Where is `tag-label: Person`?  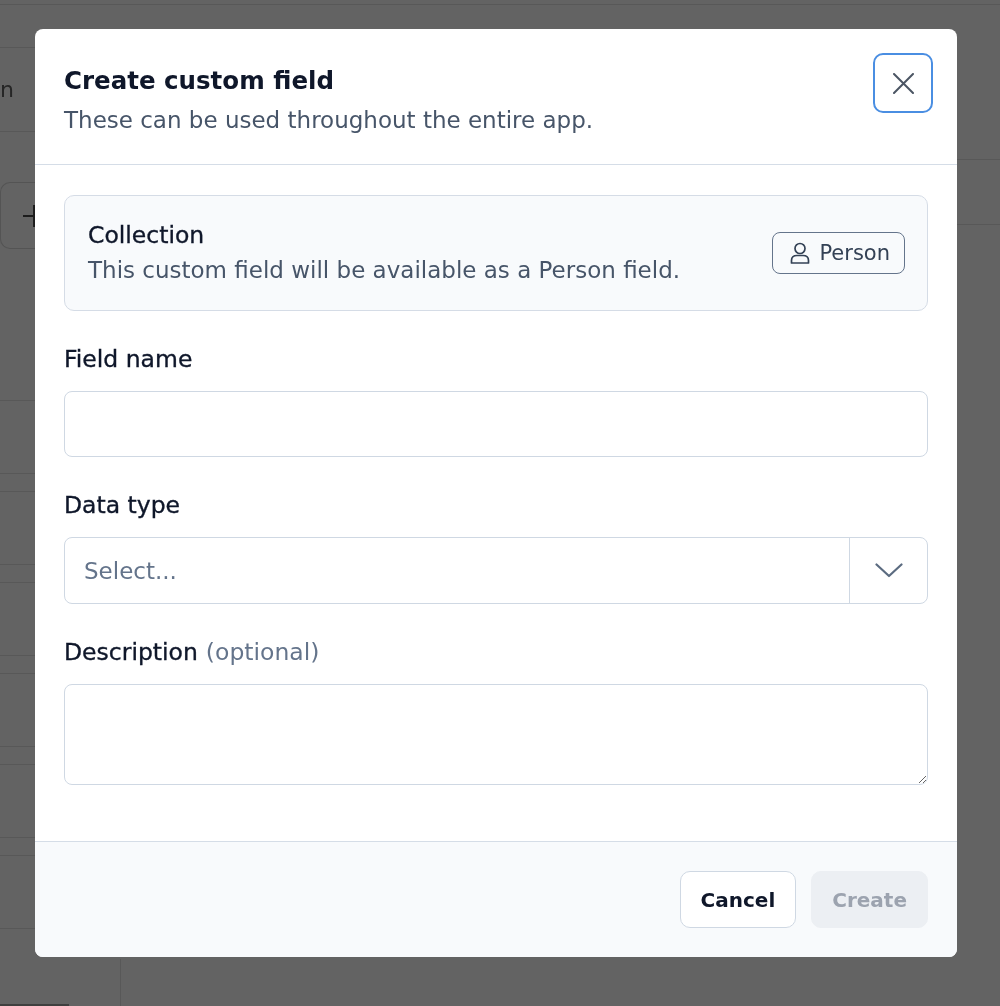 tag-label: Person is located at coordinates (854, 253).